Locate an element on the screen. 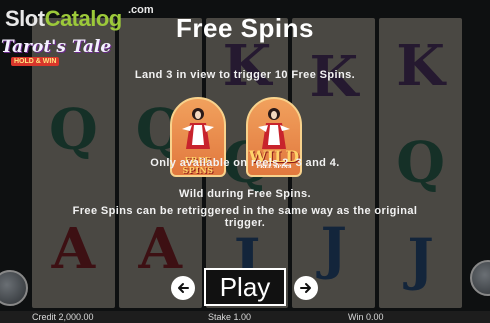  arrow-right-icon is located at coordinates (305, 288).